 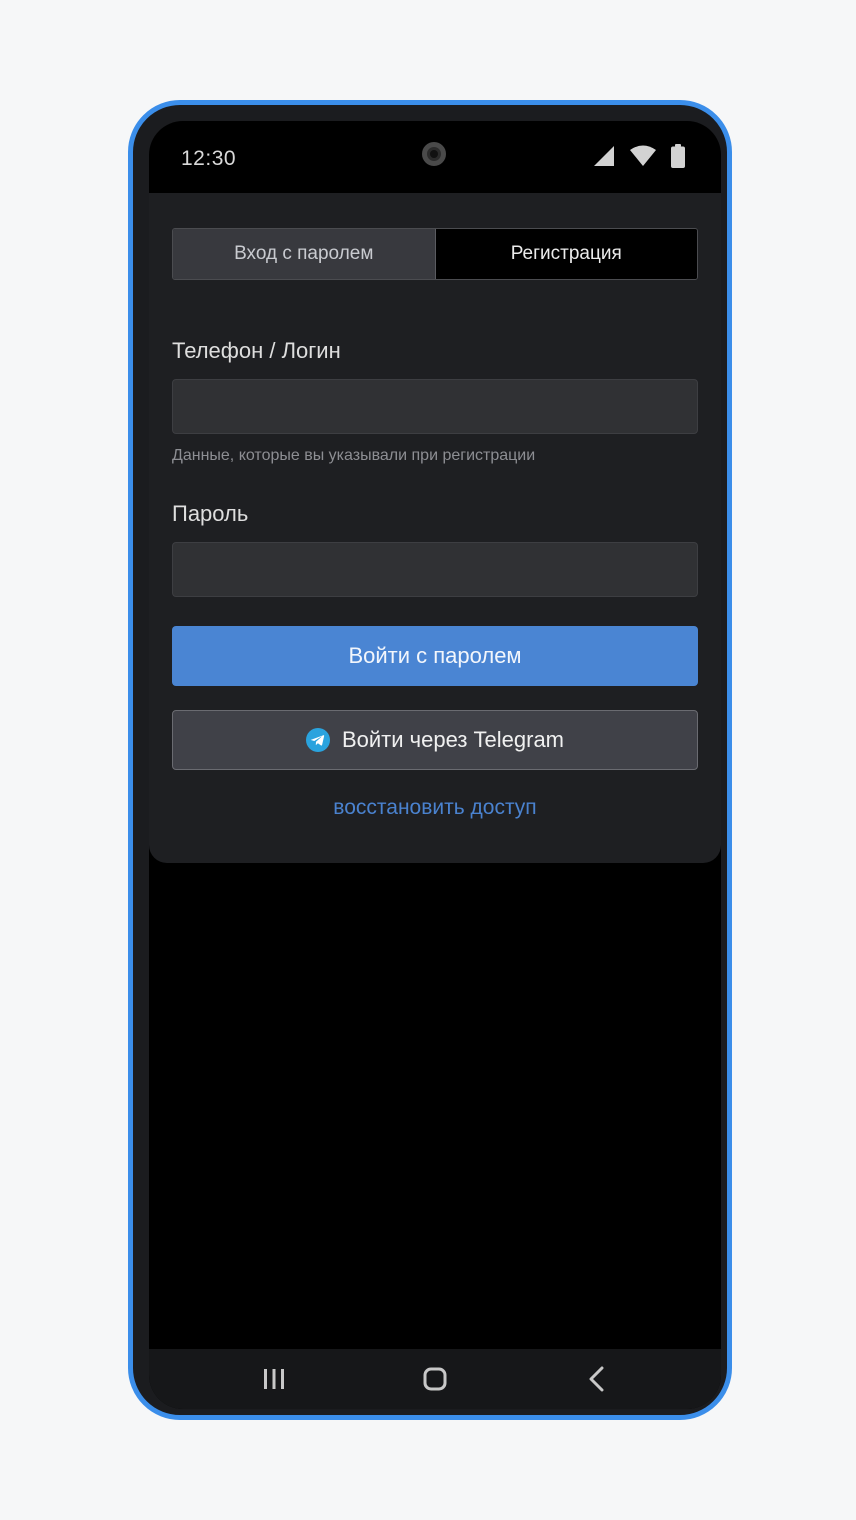 What do you see at coordinates (435, 406) in the screenshot?
I see `login-input` at bounding box center [435, 406].